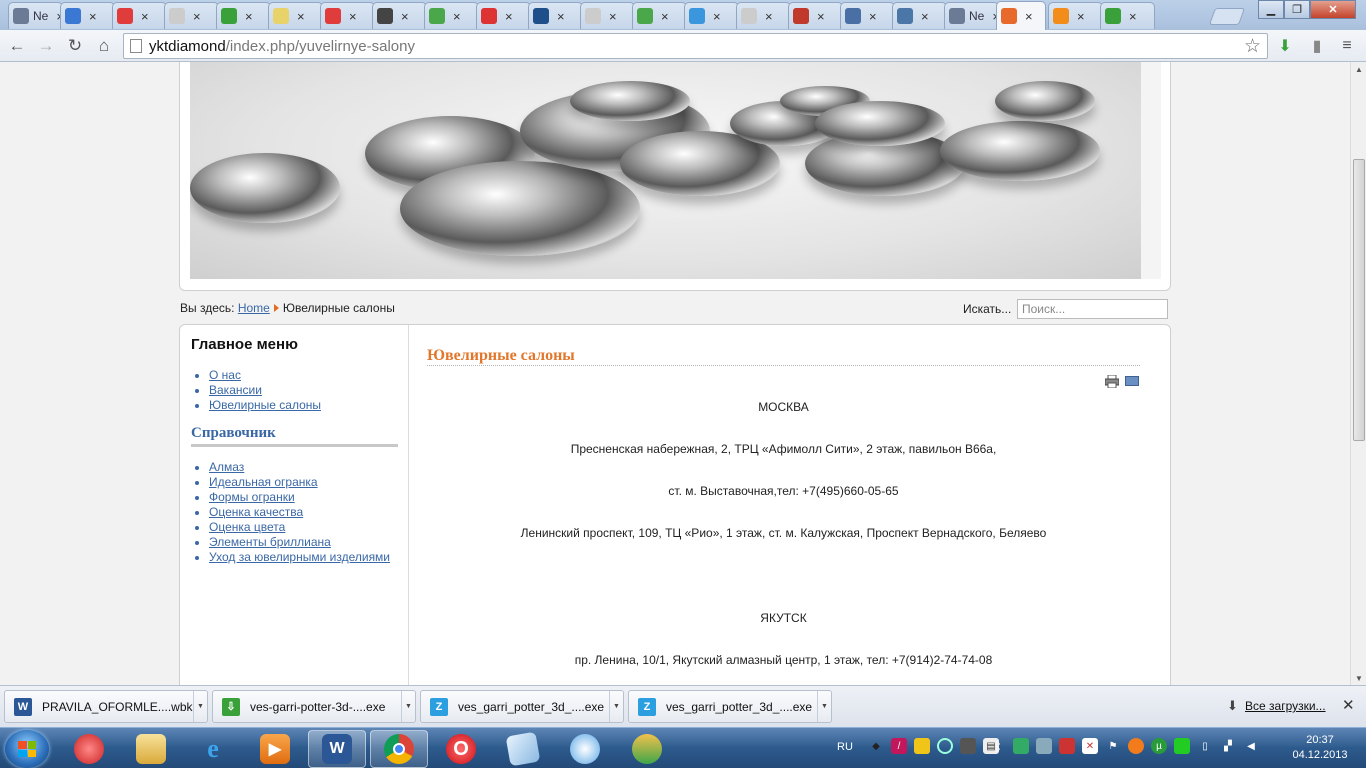 This screenshot has height=768, width=1366. I want to click on start-button, so click(27, 749).